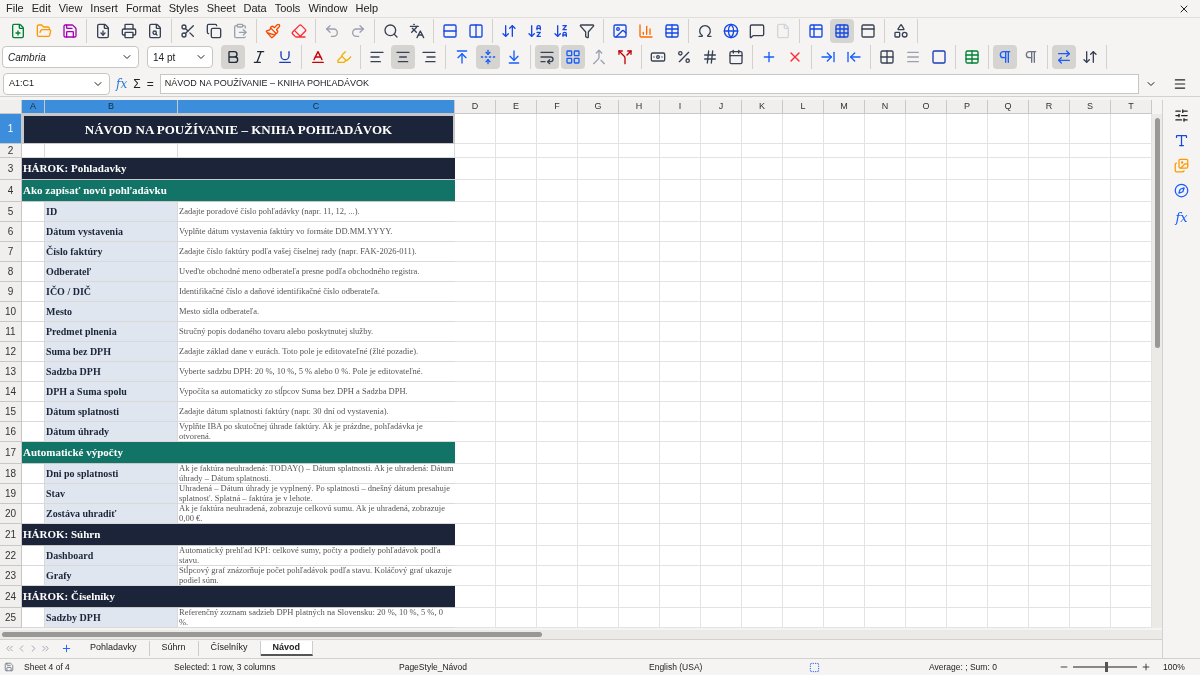  I want to click on formula-input: NÁVOD NA POUŽÍVANIE – KNIHA POHĽADÁVOK, so click(649, 83).